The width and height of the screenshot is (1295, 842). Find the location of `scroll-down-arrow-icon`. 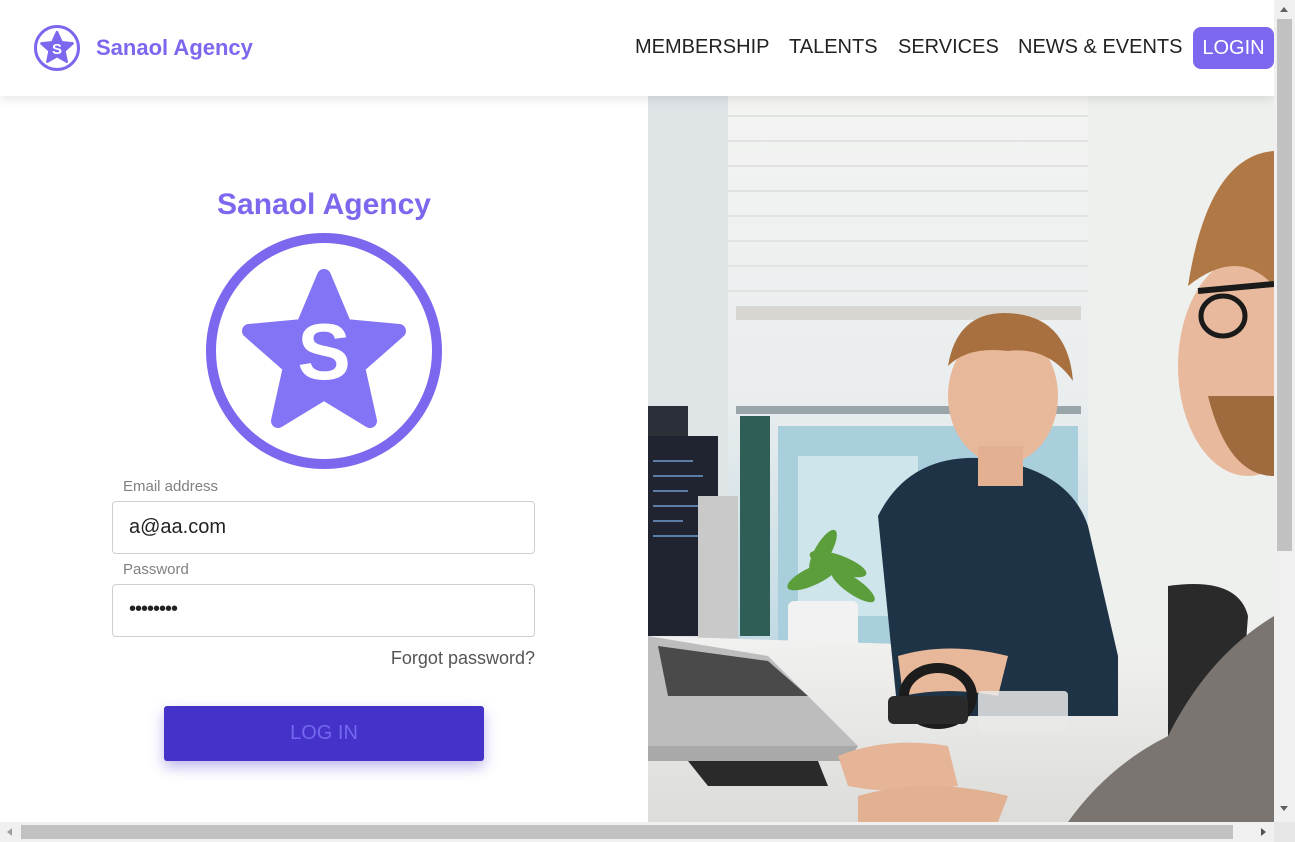

scroll-down-arrow-icon is located at coordinates (1284, 808).